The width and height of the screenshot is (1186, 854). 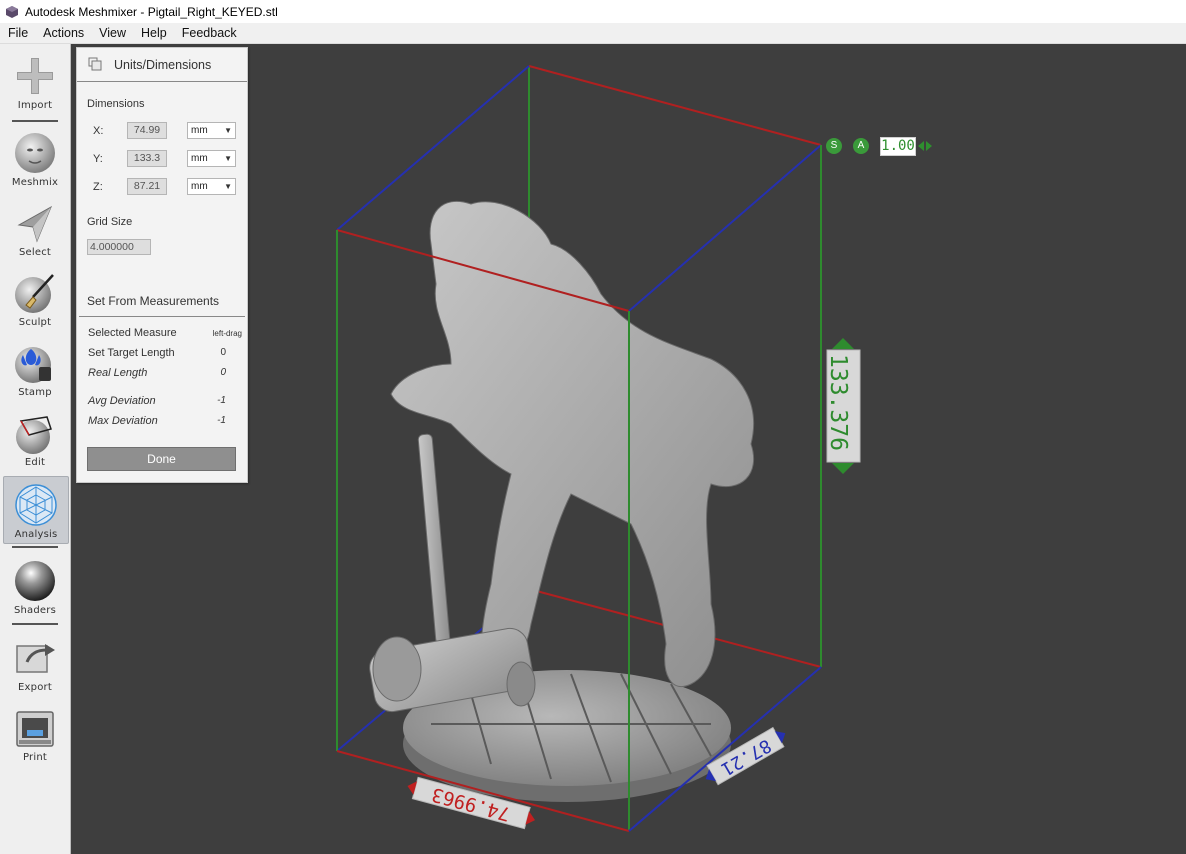 I want to click on avg-deviation-label: Avg Deviation, so click(x=122, y=401).